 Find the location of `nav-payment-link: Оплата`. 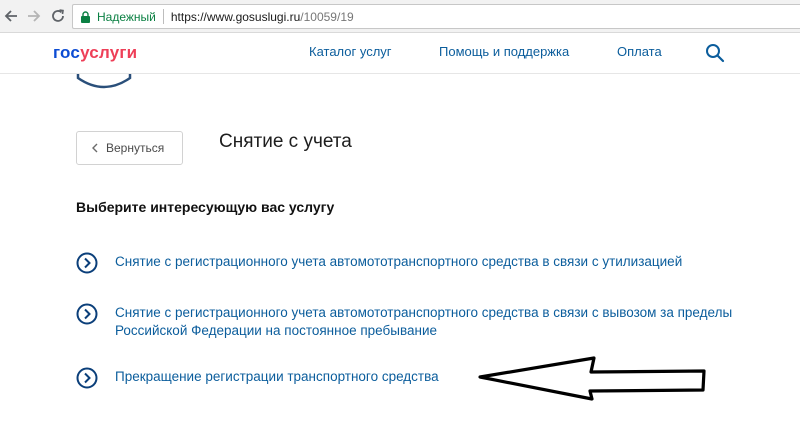

nav-payment-link: Оплата is located at coordinates (639, 51).